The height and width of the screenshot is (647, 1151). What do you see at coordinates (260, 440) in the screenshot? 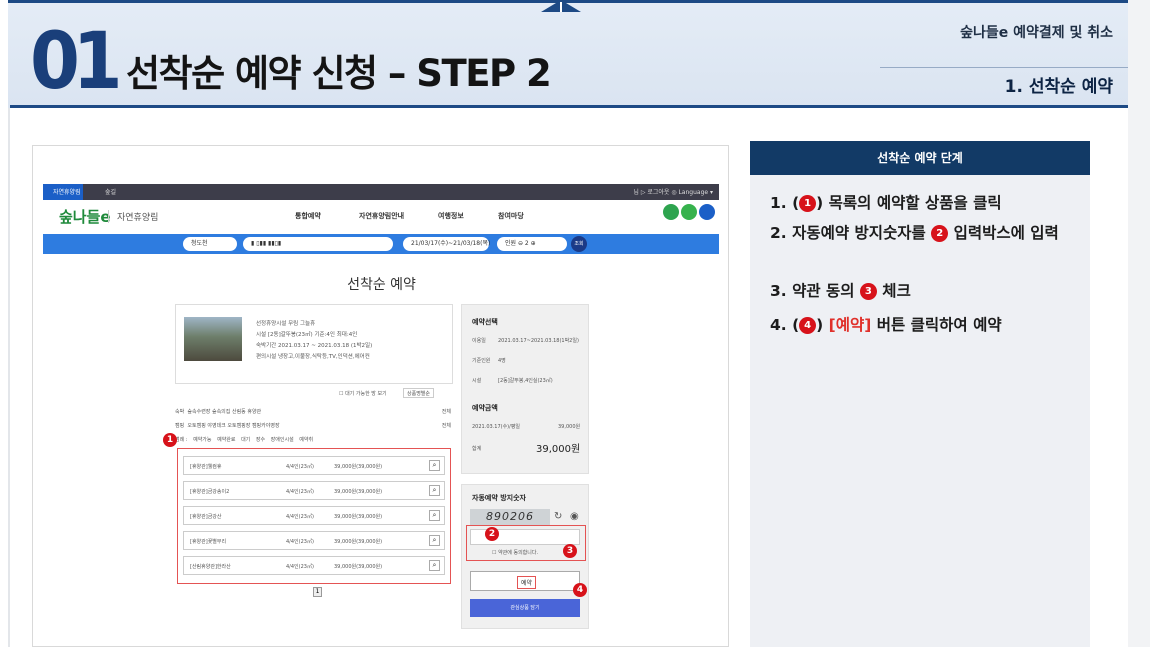
I see `legend-item: 장수` at bounding box center [260, 440].